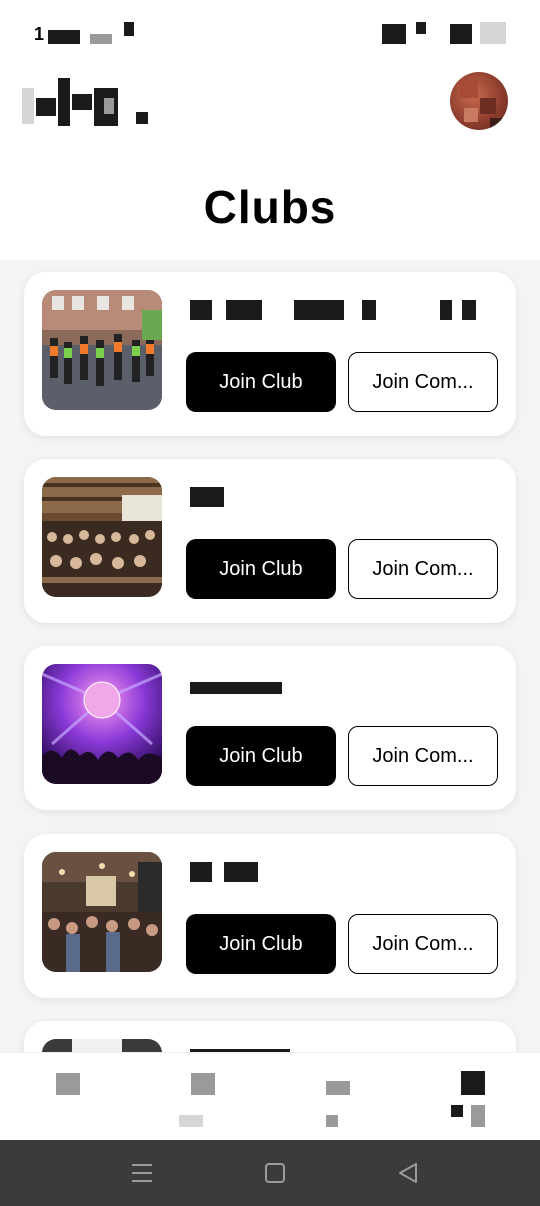 The image size is (540, 1206). What do you see at coordinates (87, 103) in the screenshot?
I see `app-logo` at bounding box center [87, 103].